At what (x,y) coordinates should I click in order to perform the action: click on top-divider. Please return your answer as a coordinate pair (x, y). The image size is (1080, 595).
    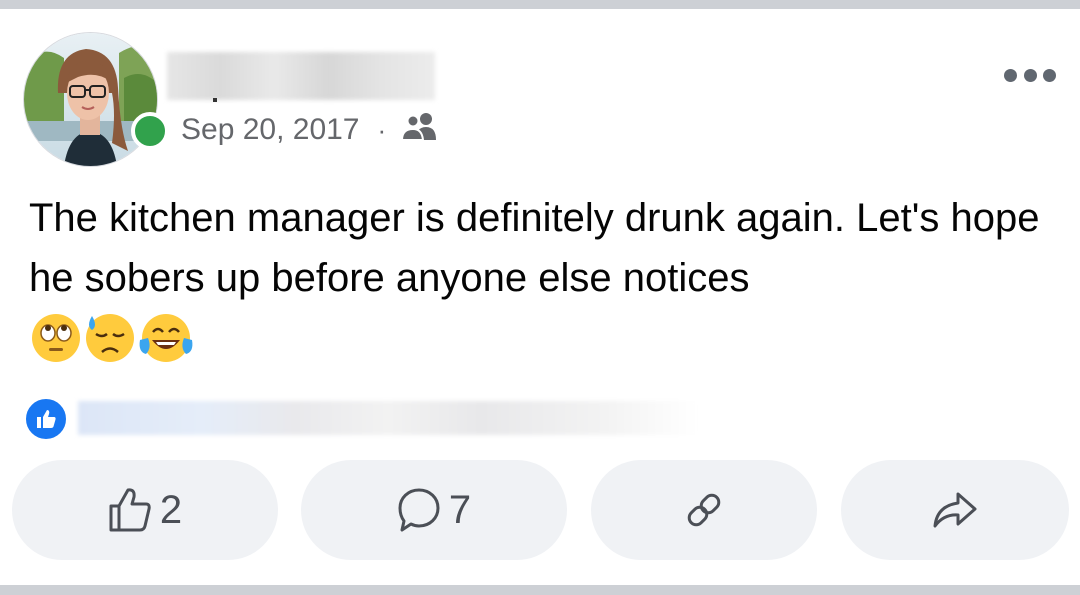
    Looking at the image, I should click on (540, 4).